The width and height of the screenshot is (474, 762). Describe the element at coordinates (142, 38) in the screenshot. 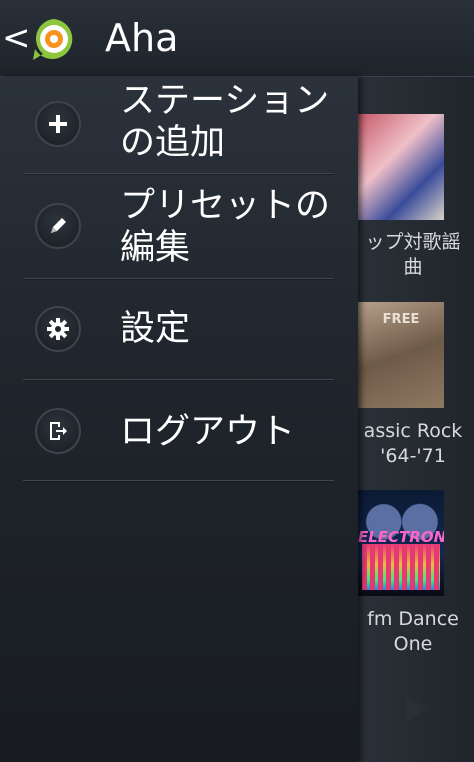

I see `app-title: Aha` at that location.